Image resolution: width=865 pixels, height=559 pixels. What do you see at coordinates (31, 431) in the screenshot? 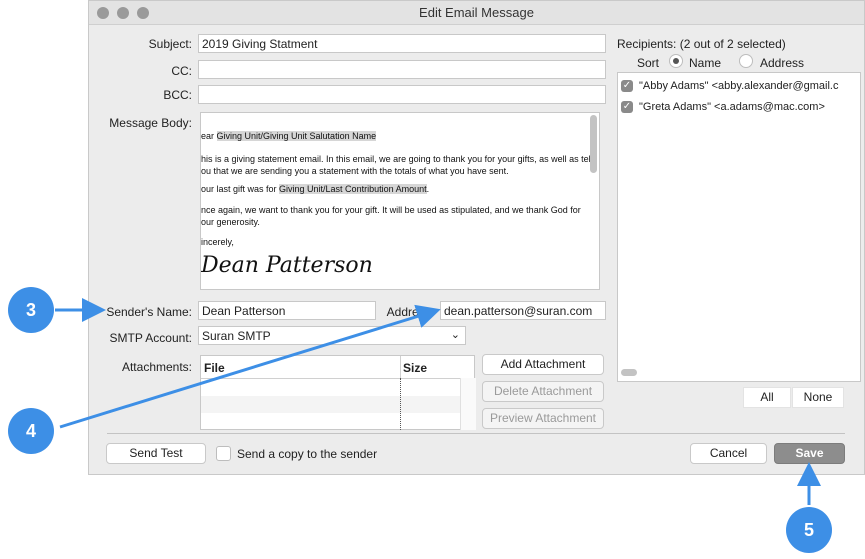
I see `callout-4: 4` at bounding box center [31, 431].